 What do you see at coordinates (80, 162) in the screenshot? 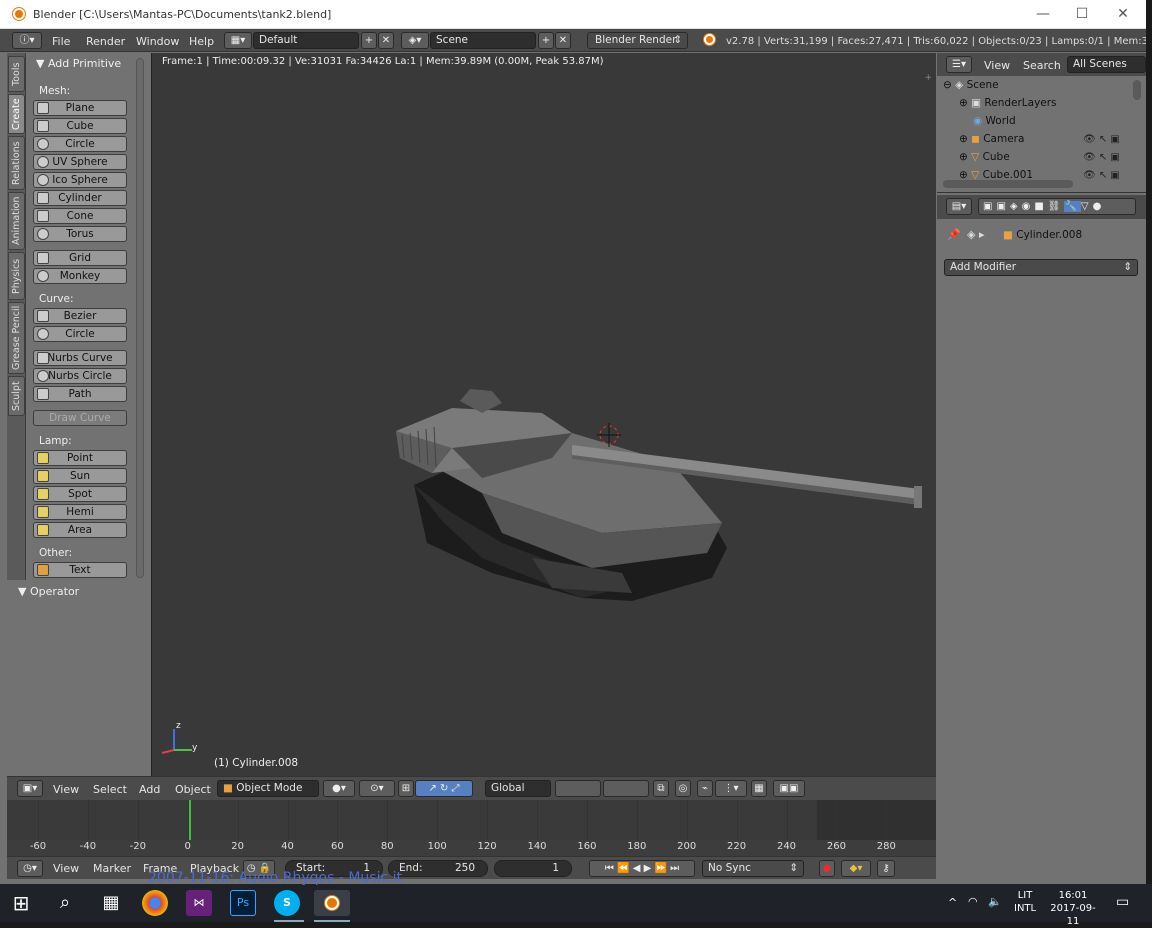
I see `add-uv-sphere-button: UV Sphere` at bounding box center [80, 162].